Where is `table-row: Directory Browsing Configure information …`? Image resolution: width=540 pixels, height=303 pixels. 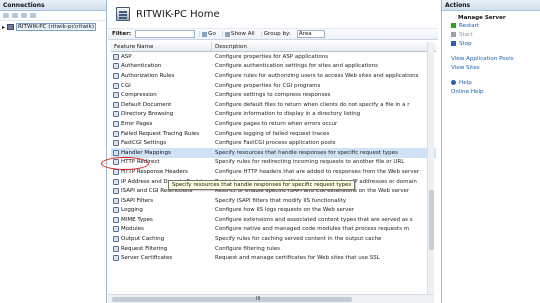 table-row: Directory Browsing Configure information … is located at coordinates (273, 115).